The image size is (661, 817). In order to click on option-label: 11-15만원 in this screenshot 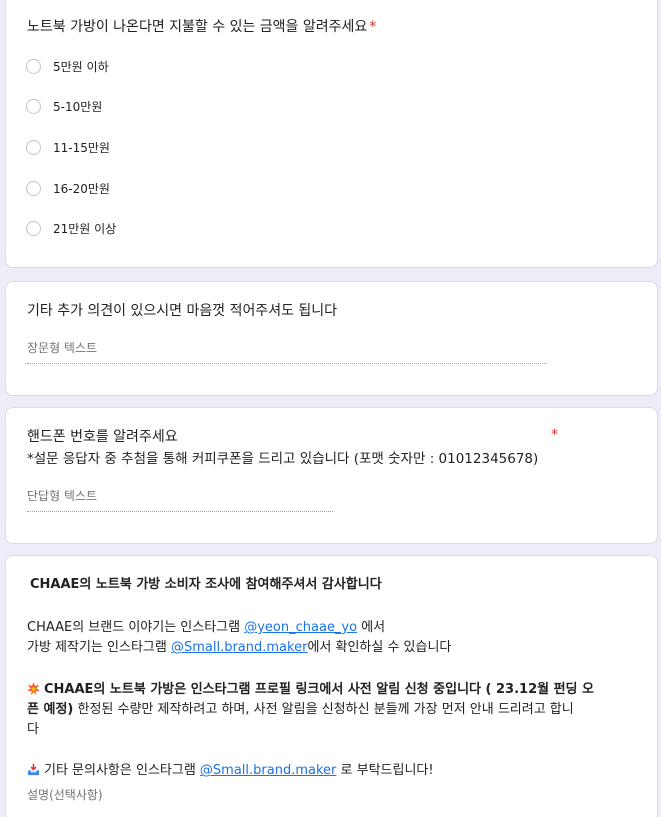, I will do `click(81, 147)`.